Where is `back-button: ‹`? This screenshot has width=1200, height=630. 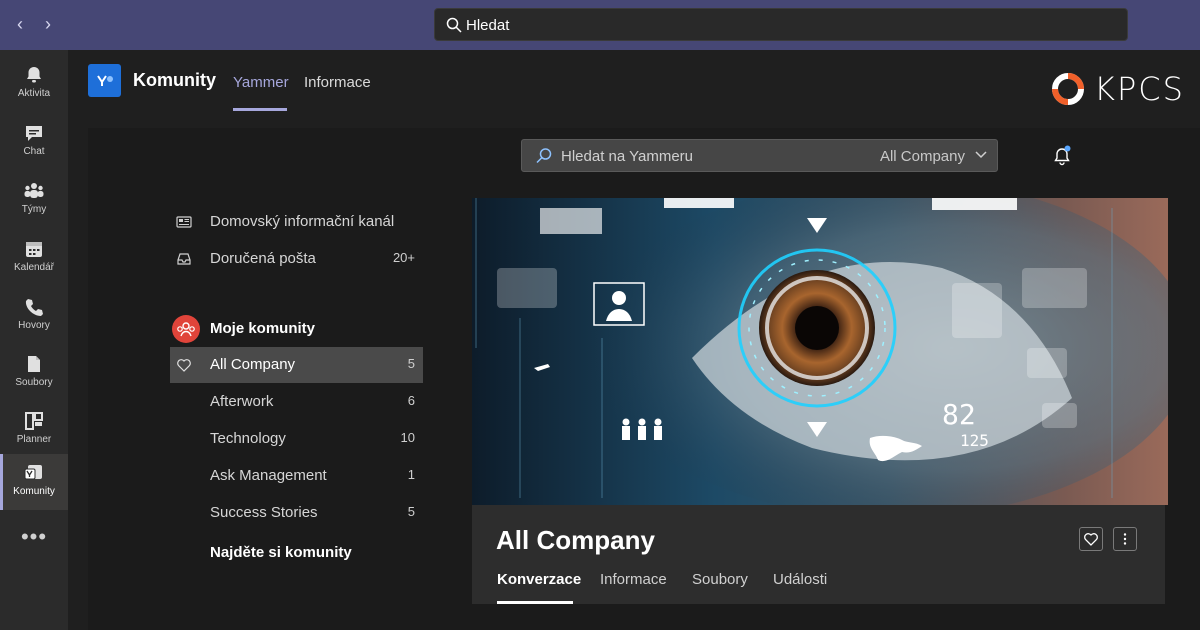
back-button: ‹ is located at coordinates (20, 24).